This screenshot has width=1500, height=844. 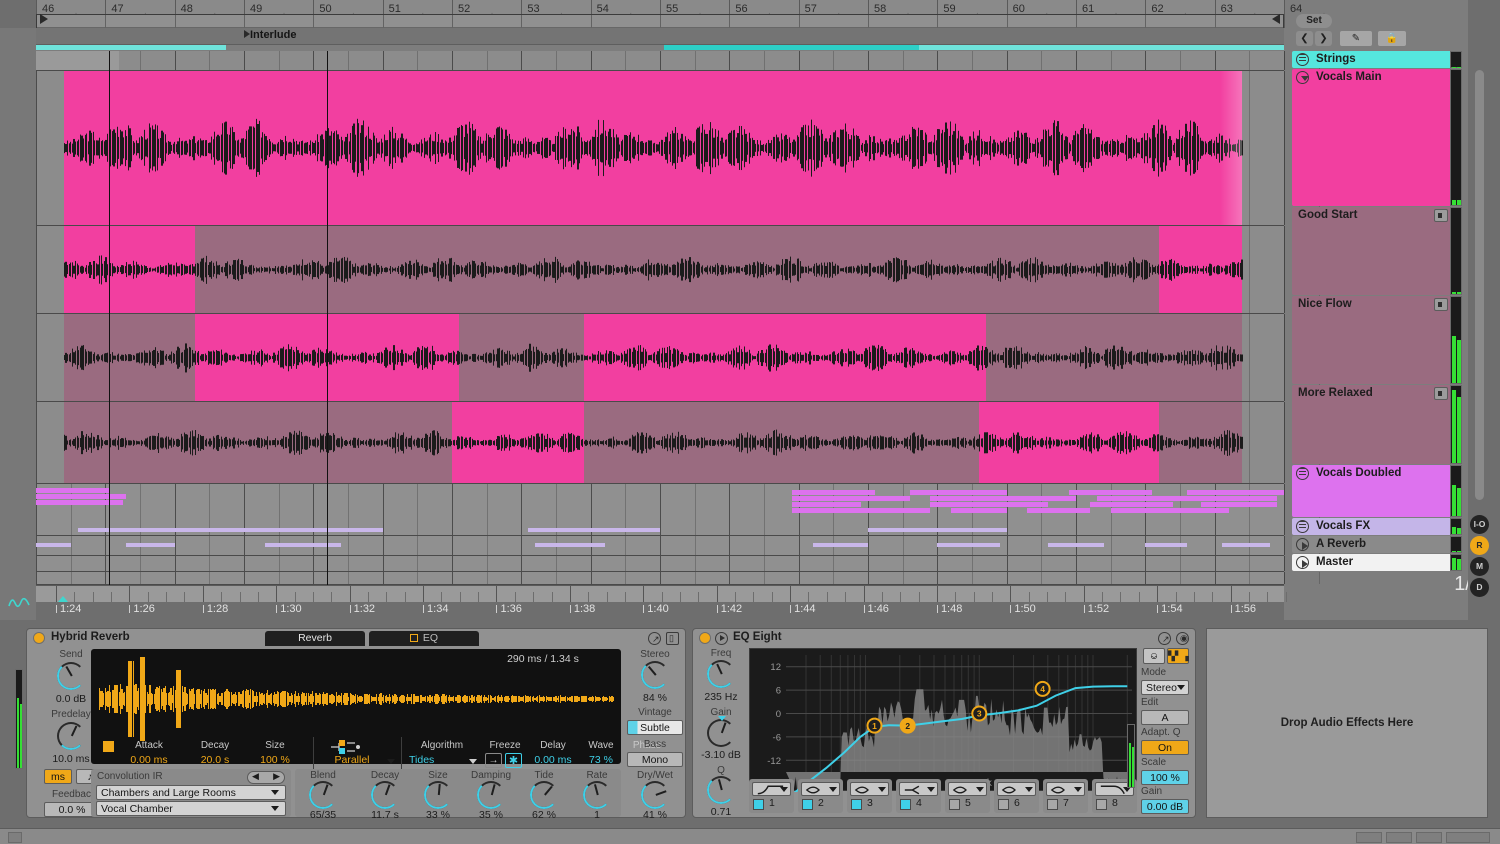 I want to click on overview-strip-mid, so click(x=791, y=47).